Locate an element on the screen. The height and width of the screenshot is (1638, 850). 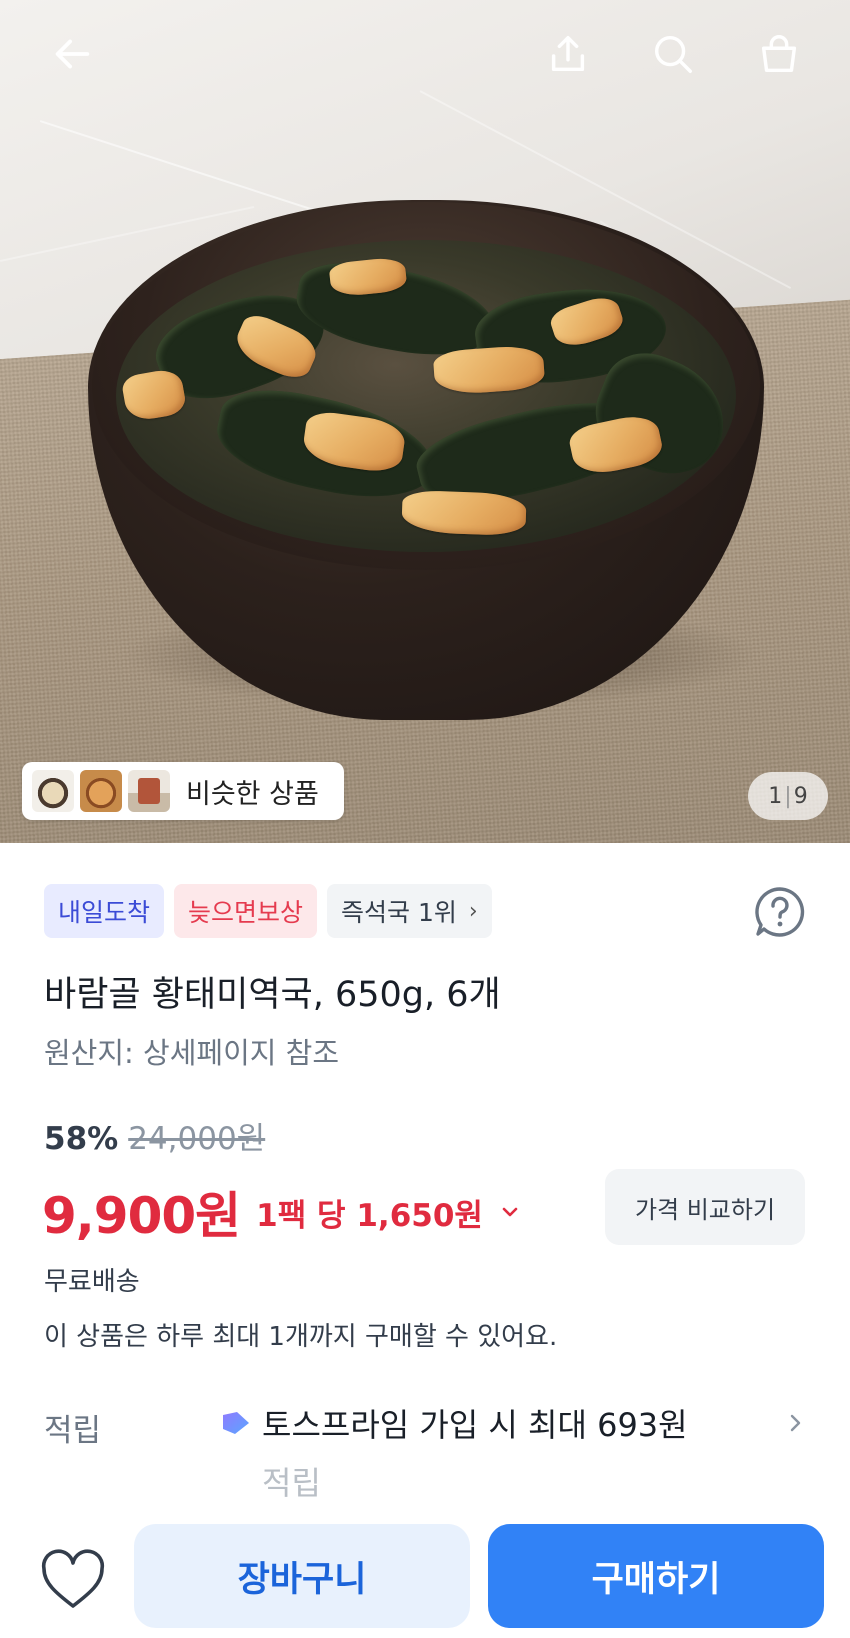
chevron-right-icon: › is located at coordinates (473, 911).